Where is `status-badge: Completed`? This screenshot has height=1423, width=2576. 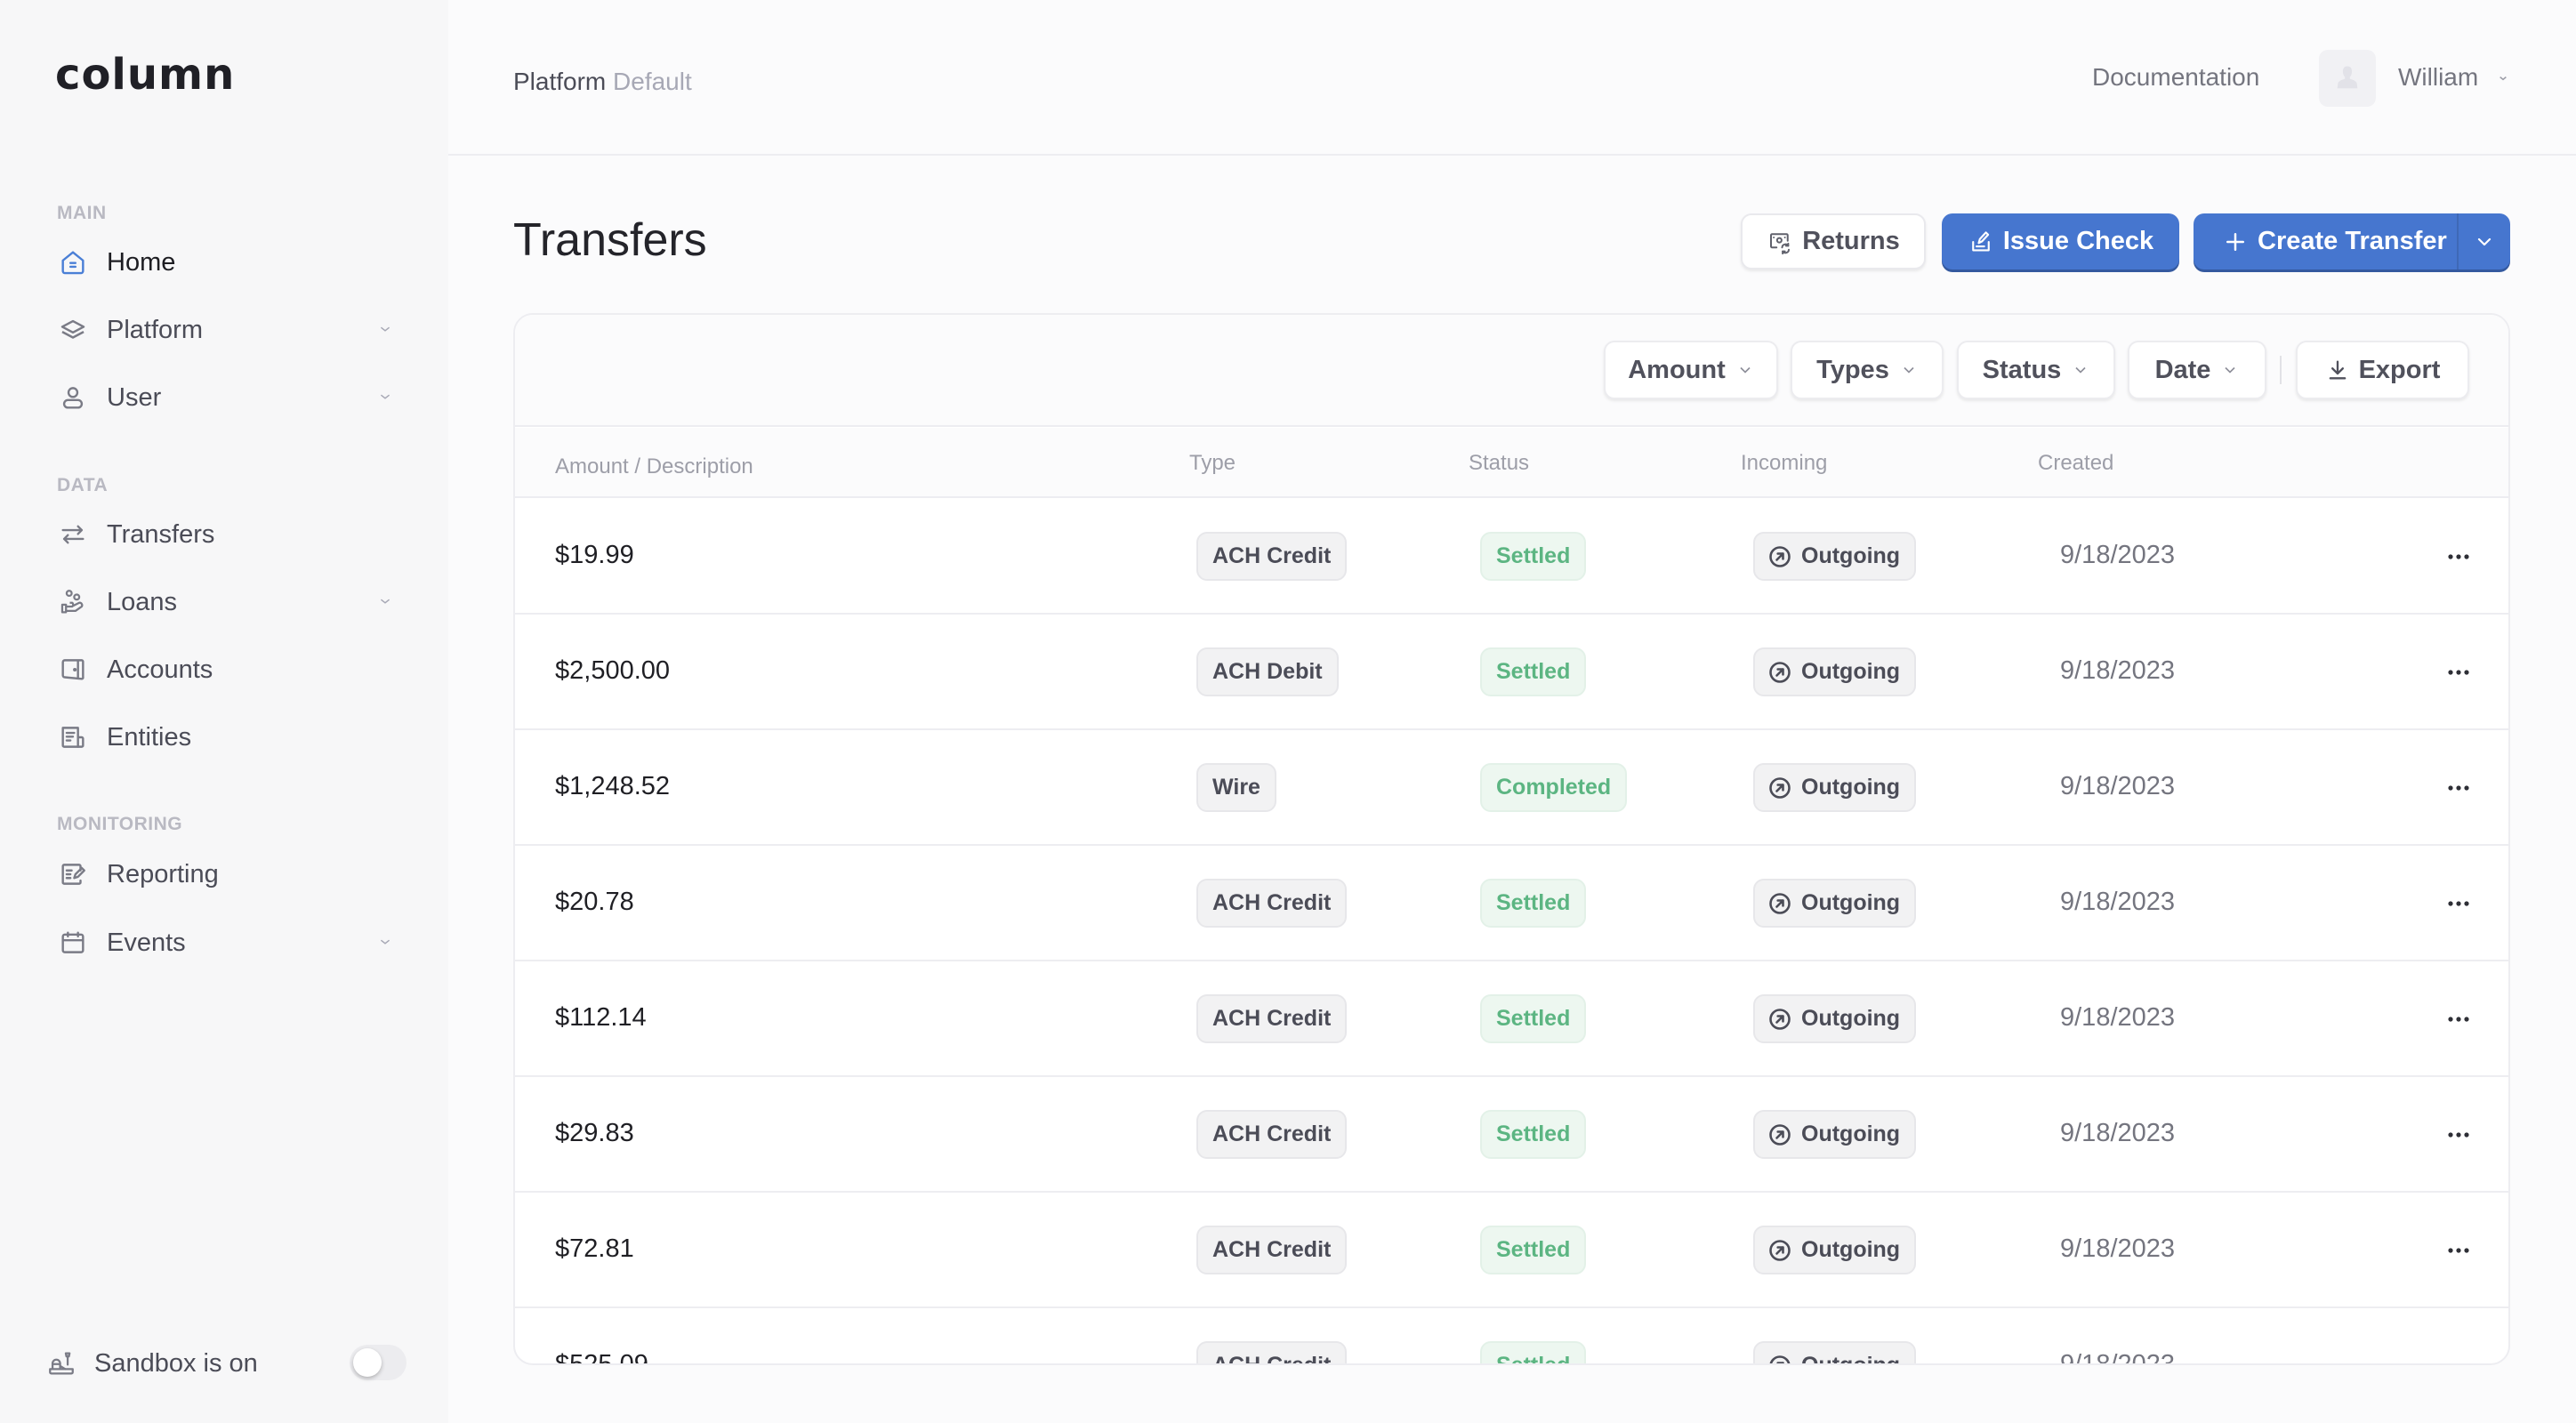
status-badge: Completed is located at coordinates (1554, 787).